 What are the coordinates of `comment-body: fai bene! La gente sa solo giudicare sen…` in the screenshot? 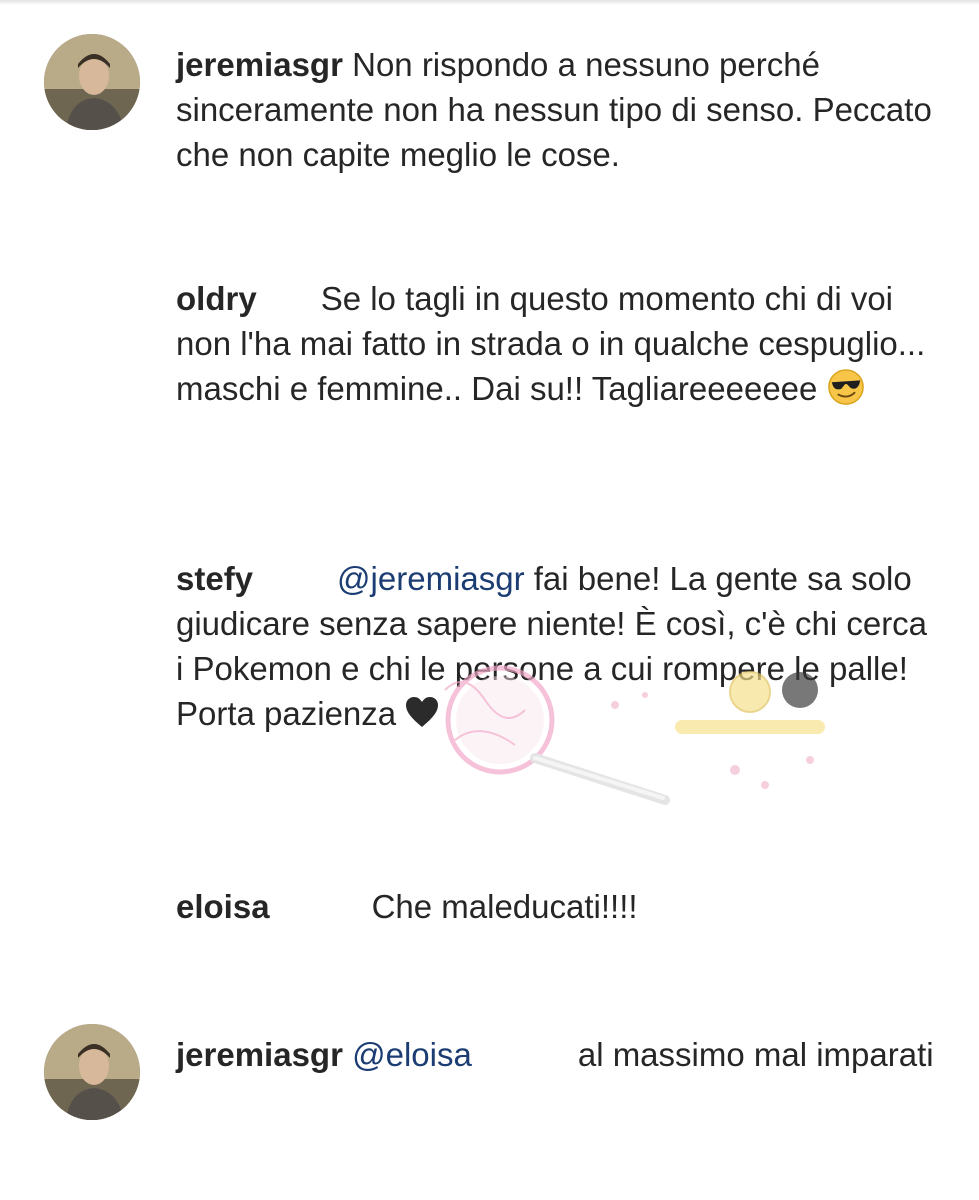 It's located at (552, 646).